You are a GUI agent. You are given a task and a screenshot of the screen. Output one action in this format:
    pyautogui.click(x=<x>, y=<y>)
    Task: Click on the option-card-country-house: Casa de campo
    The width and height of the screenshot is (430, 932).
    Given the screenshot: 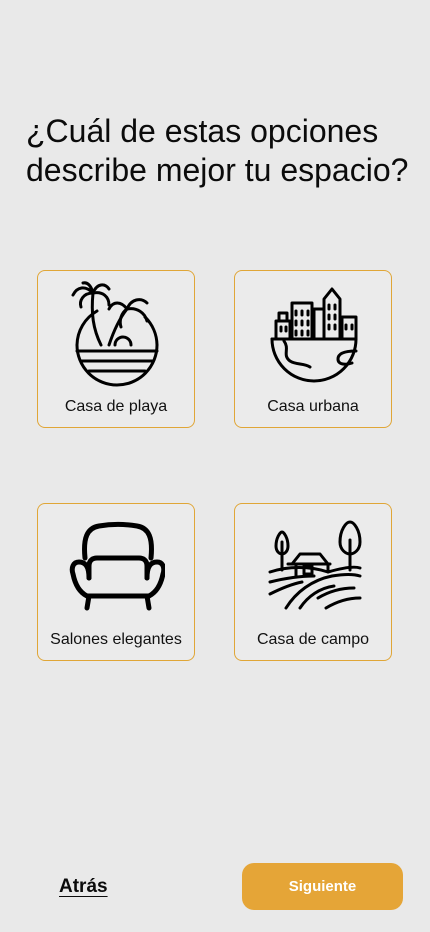 What is the action you would take?
    pyautogui.click(x=313, y=582)
    